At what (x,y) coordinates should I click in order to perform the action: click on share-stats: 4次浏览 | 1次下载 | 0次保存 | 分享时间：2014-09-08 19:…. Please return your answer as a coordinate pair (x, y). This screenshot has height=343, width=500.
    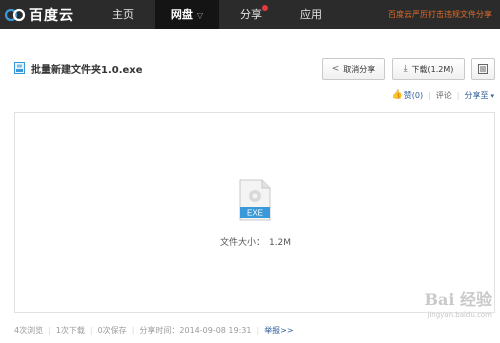
    Looking at the image, I should click on (154, 330).